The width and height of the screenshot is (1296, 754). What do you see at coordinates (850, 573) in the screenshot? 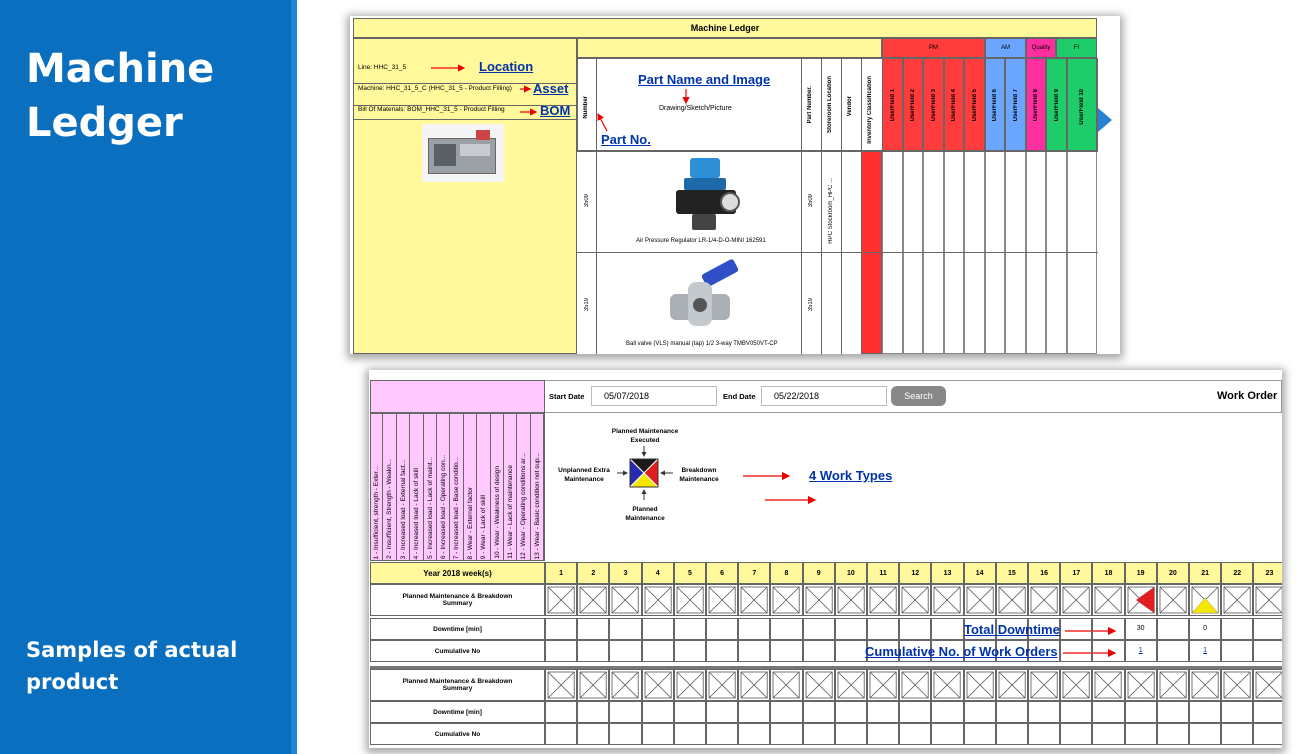
I see `week-header-cell: 10` at bounding box center [850, 573].